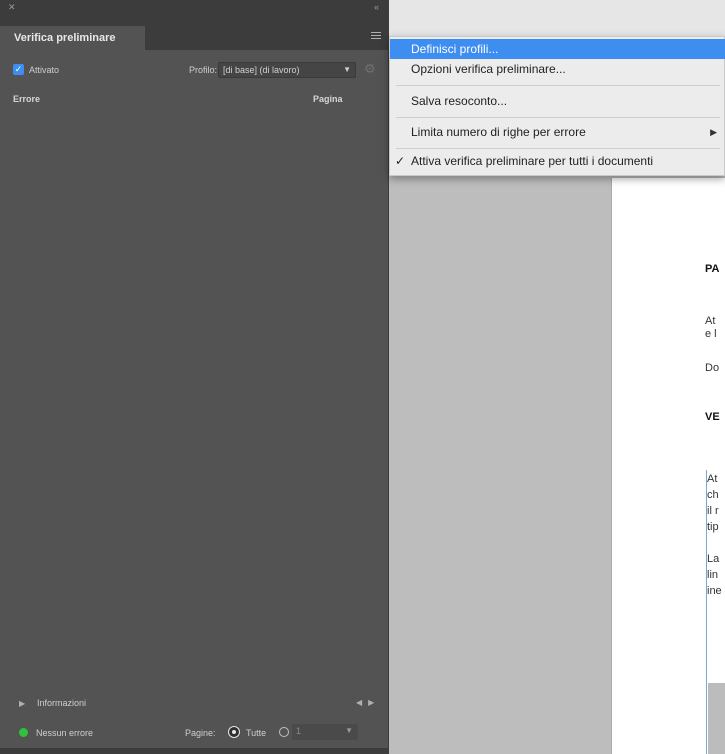 The image size is (725, 754). I want to click on doc-line: Do, so click(712, 368).